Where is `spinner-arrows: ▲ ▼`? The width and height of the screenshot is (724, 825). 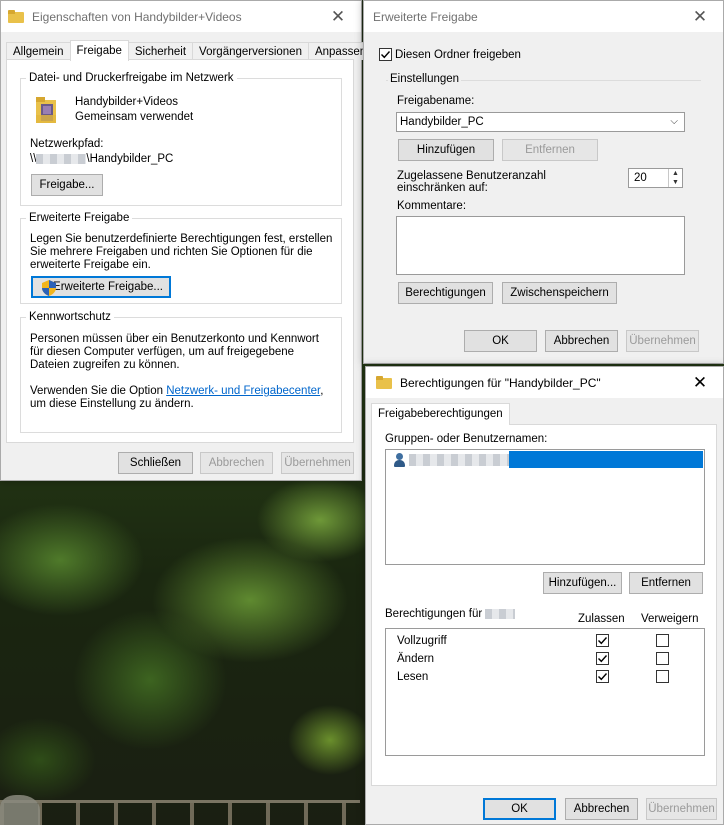 spinner-arrows: ▲ ▼ is located at coordinates (675, 178).